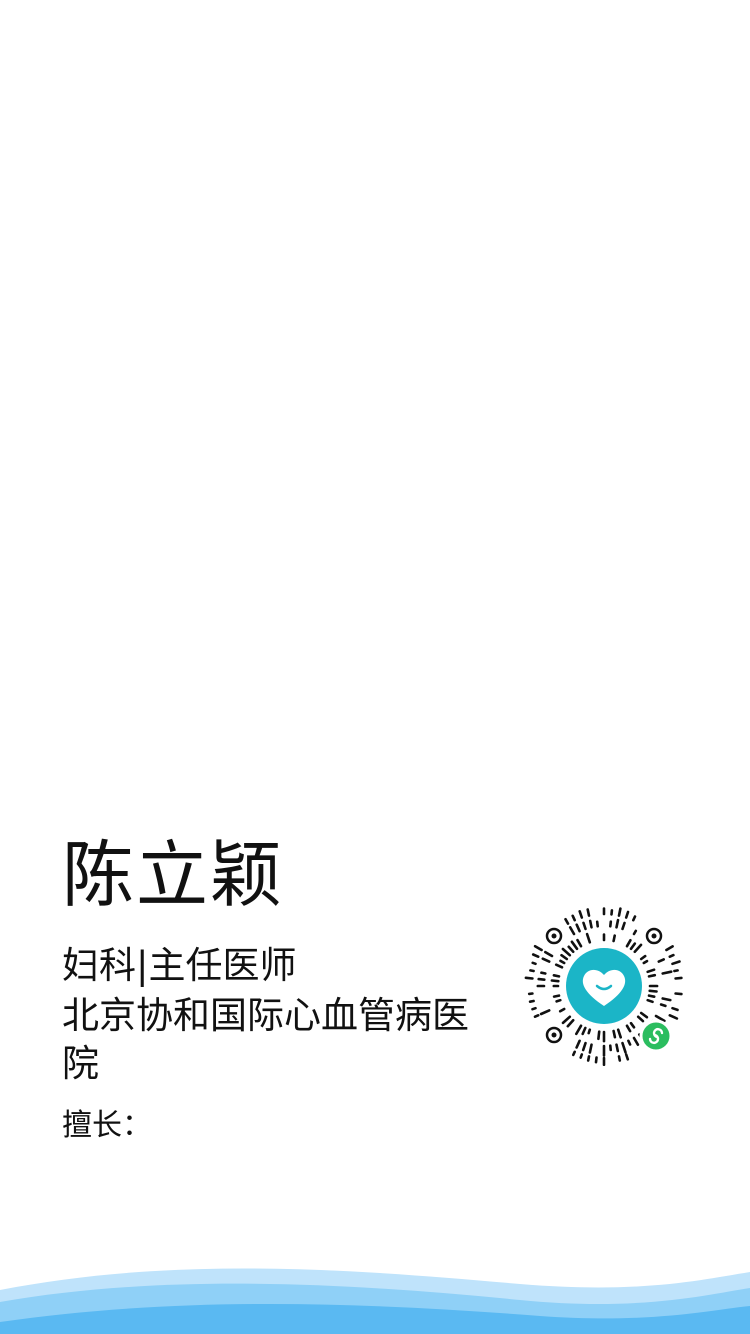 The width and height of the screenshot is (750, 1334). I want to click on finder-bottom-left, so click(554, 1035).